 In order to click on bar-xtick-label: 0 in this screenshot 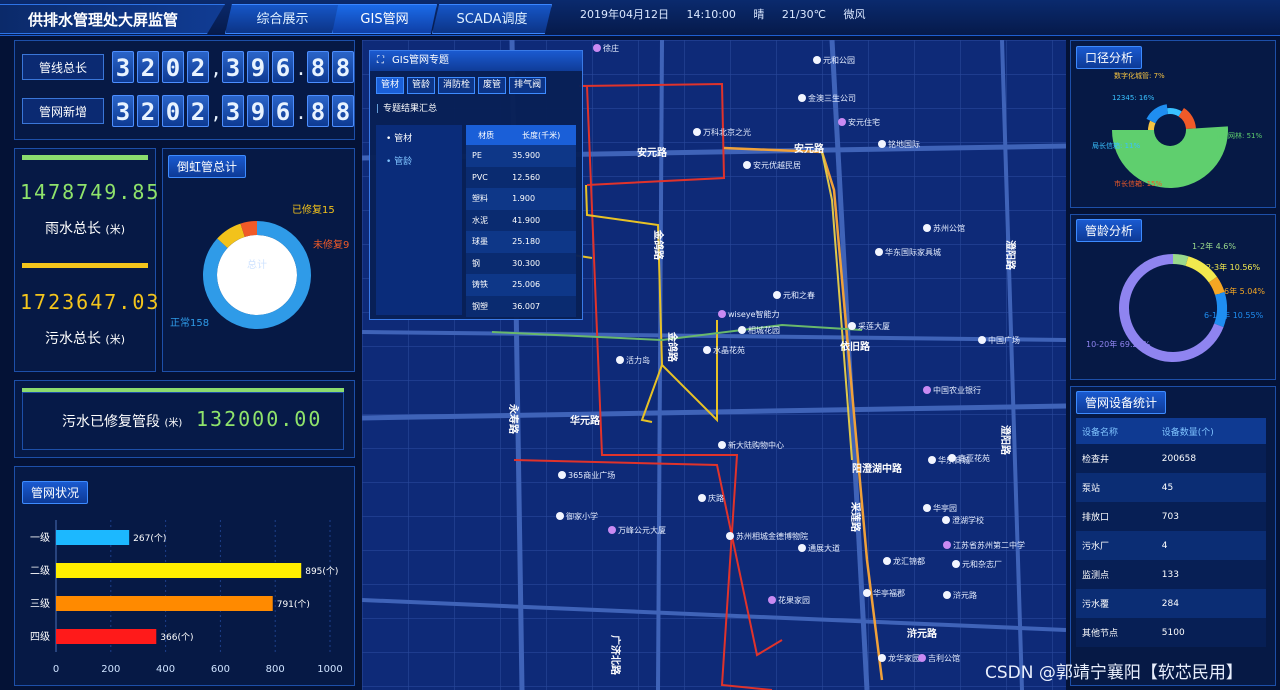, I will do `click(56, 669)`.